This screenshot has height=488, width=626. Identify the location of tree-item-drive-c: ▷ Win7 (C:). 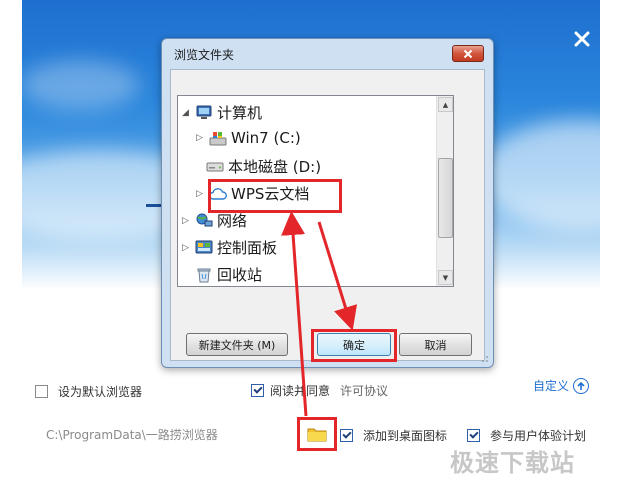
(248, 138).